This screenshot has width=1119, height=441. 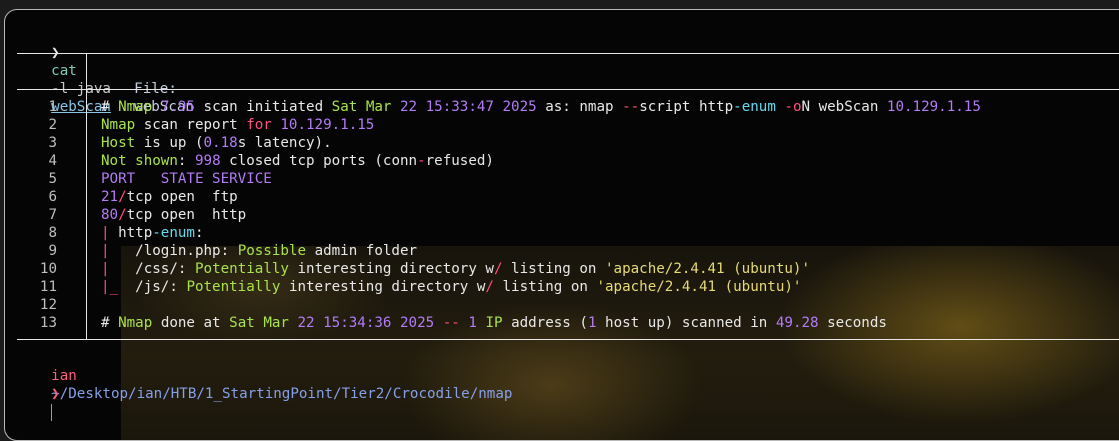 I want to click on line-content: 21/tcp open ftp, so click(x=169, y=197).